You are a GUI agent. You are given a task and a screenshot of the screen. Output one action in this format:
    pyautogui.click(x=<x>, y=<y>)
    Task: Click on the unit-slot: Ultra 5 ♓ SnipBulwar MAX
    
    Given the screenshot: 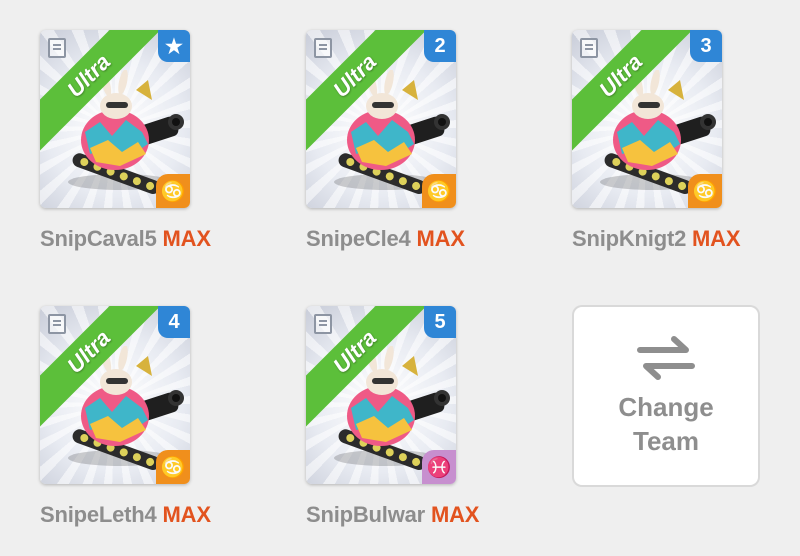 What is the action you would take?
    pyautogui.click(x=416, y=431)
    